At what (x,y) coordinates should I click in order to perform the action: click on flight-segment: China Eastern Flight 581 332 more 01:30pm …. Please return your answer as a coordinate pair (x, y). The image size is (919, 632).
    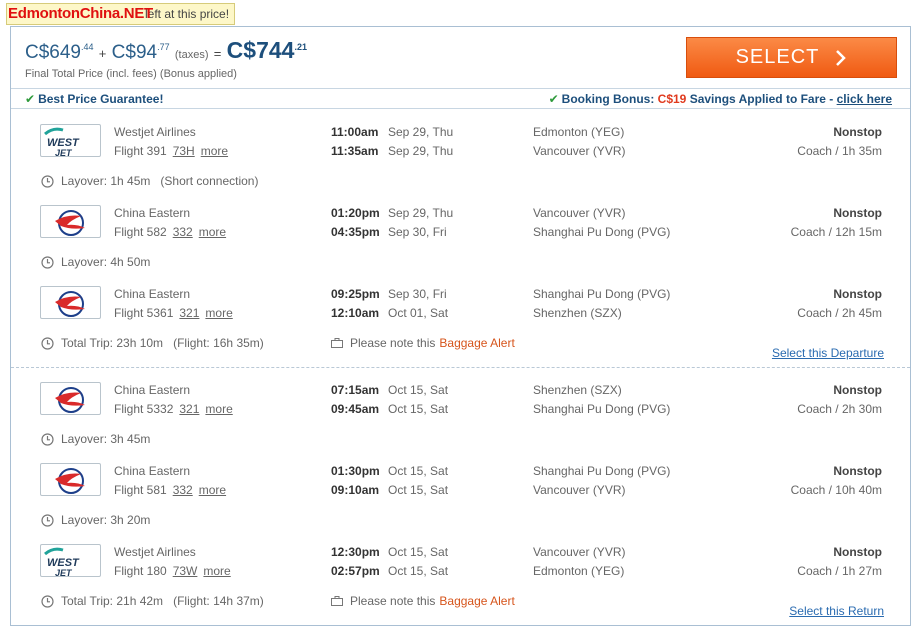
    Looking at the image, I should click on (460, 483).